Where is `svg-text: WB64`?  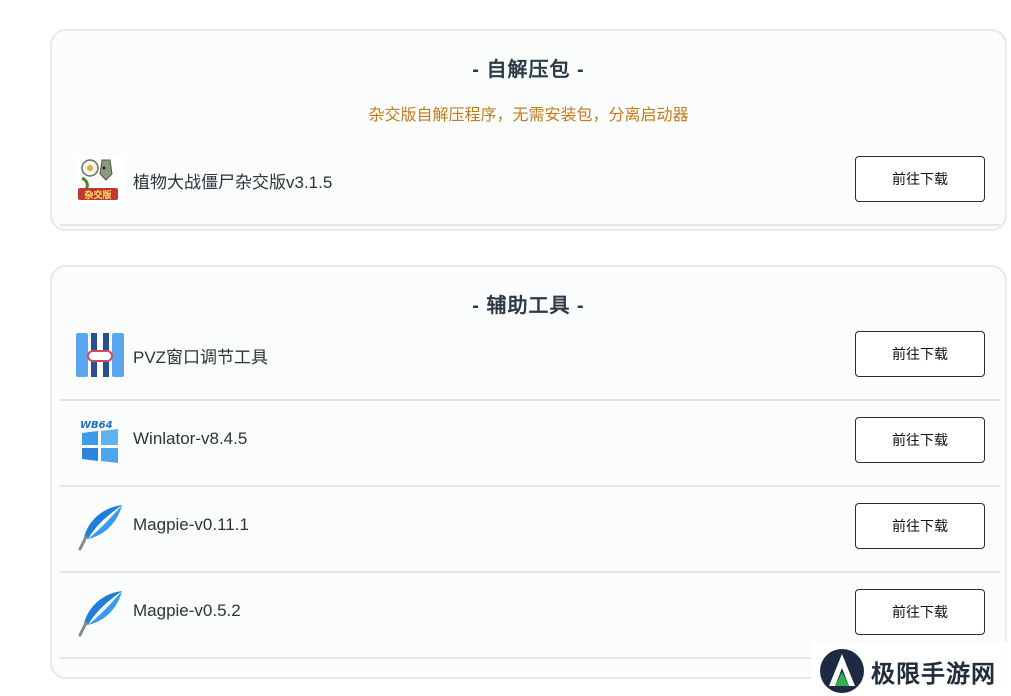 svg-text: WB64 is located at coordinates (96, 425).